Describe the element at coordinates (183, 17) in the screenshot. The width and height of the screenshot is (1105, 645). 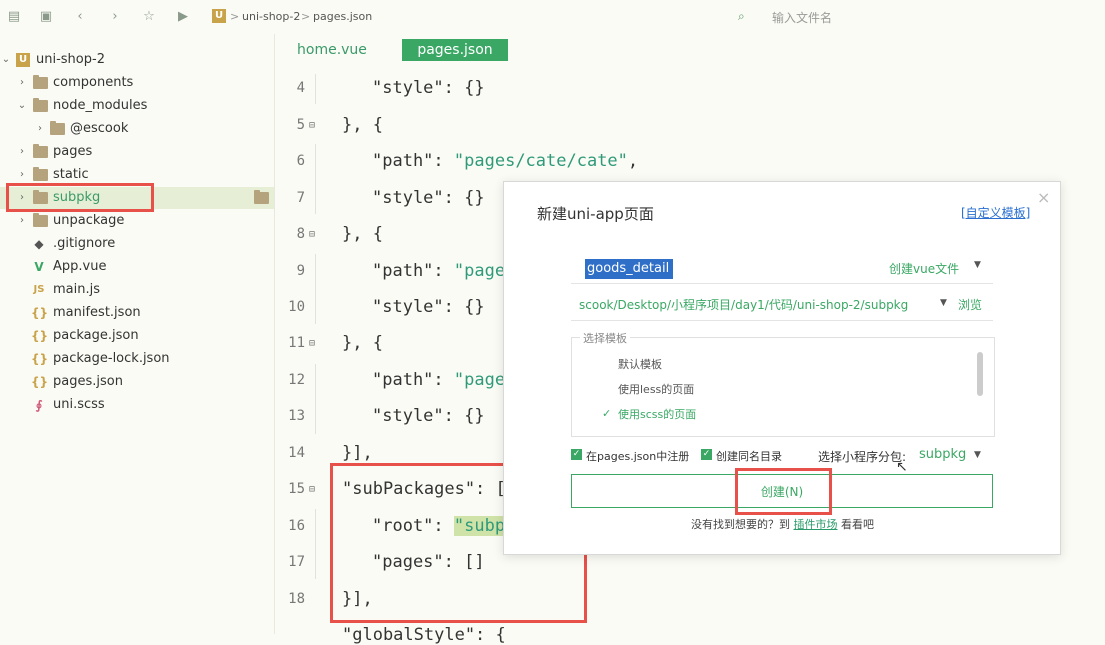
I see `run-icon: ▶` at that location.